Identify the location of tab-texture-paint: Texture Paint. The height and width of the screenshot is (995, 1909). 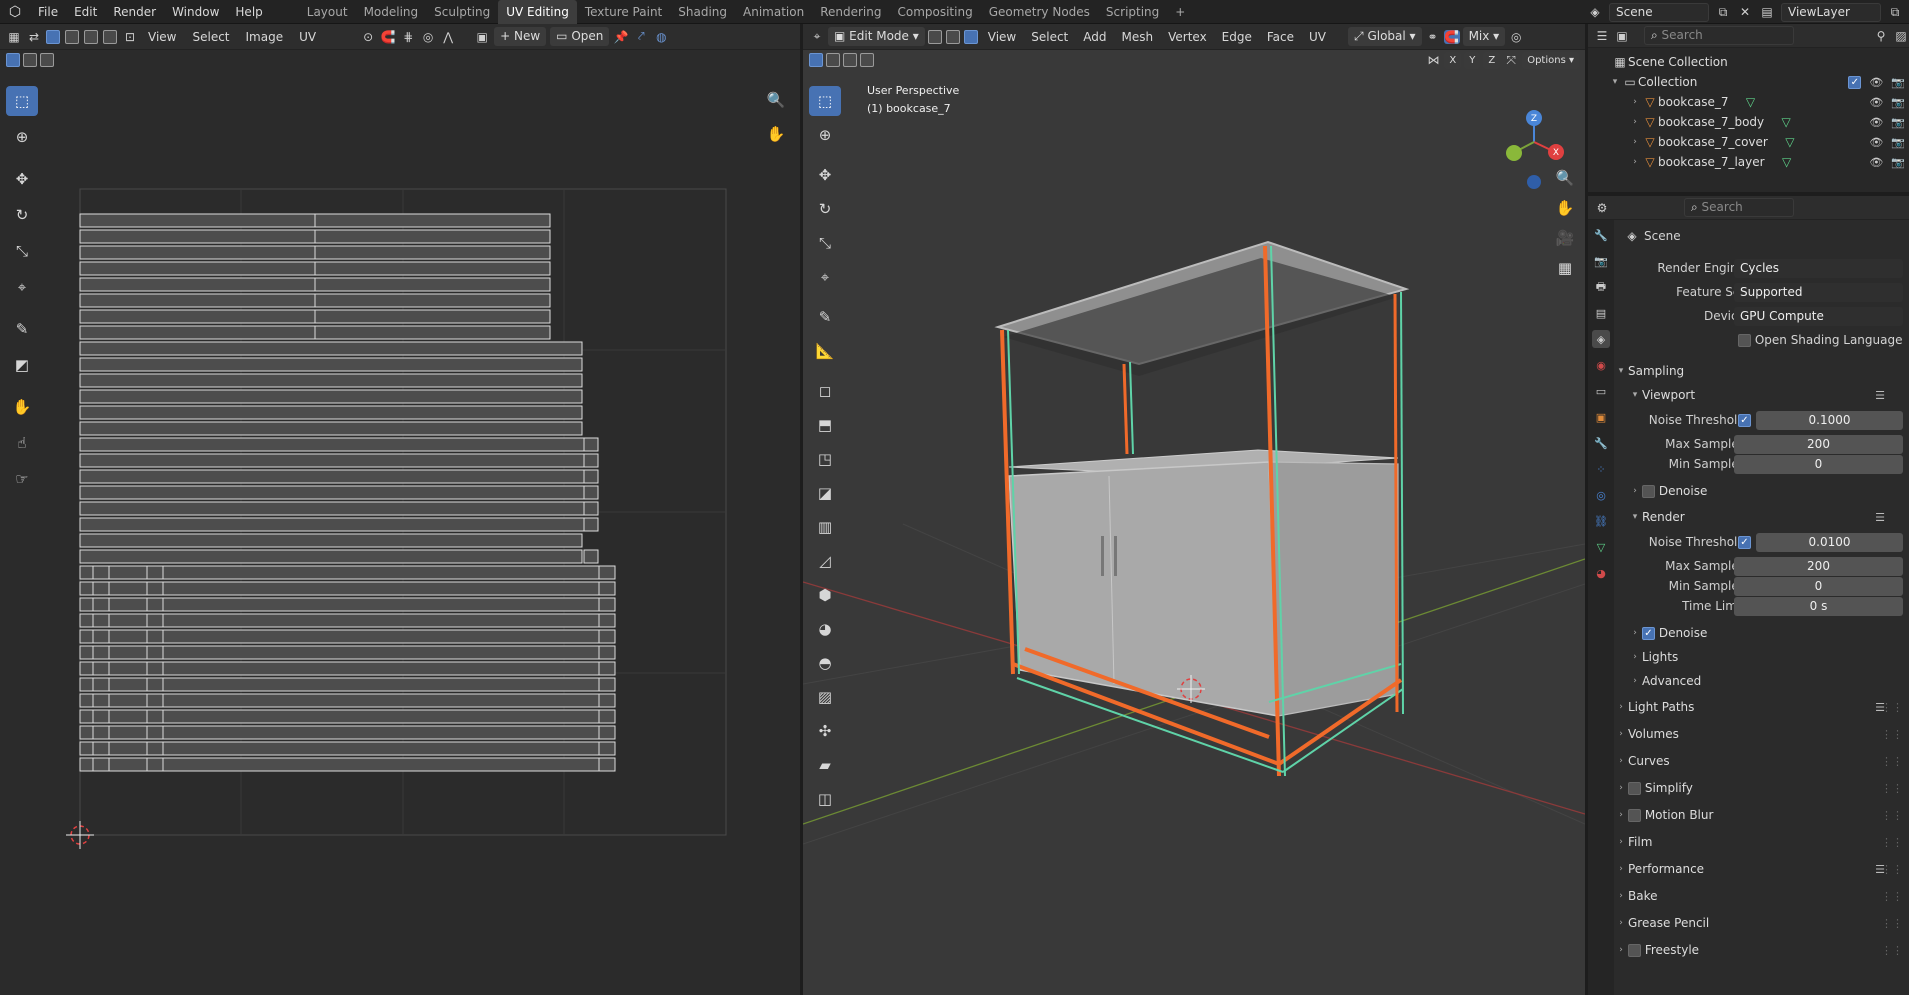
(623, 12).